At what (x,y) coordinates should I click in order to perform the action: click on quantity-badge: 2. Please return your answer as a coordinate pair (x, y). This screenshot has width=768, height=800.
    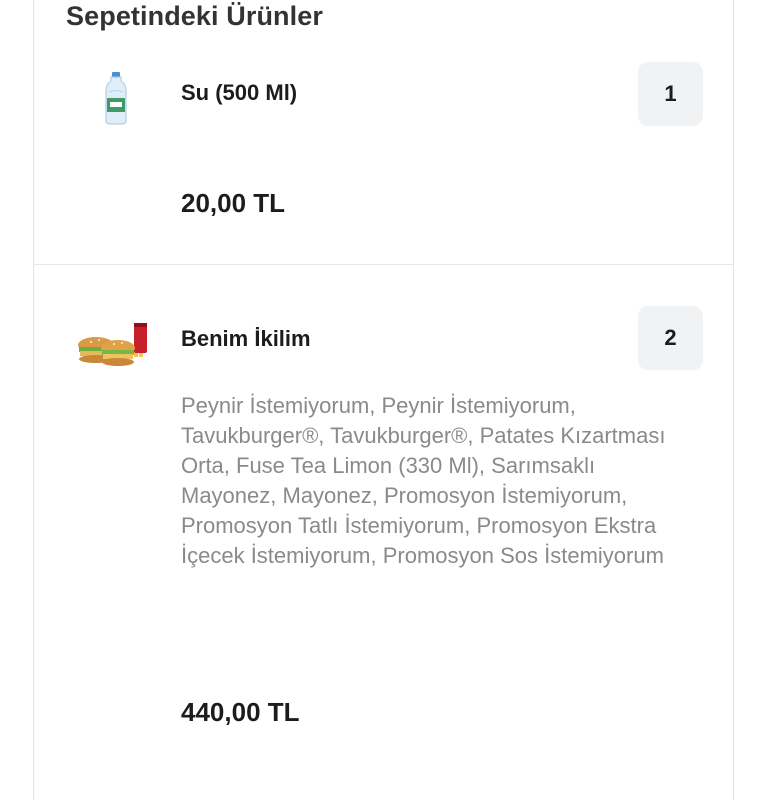
    Looking at the image, I should click on (670, 338).